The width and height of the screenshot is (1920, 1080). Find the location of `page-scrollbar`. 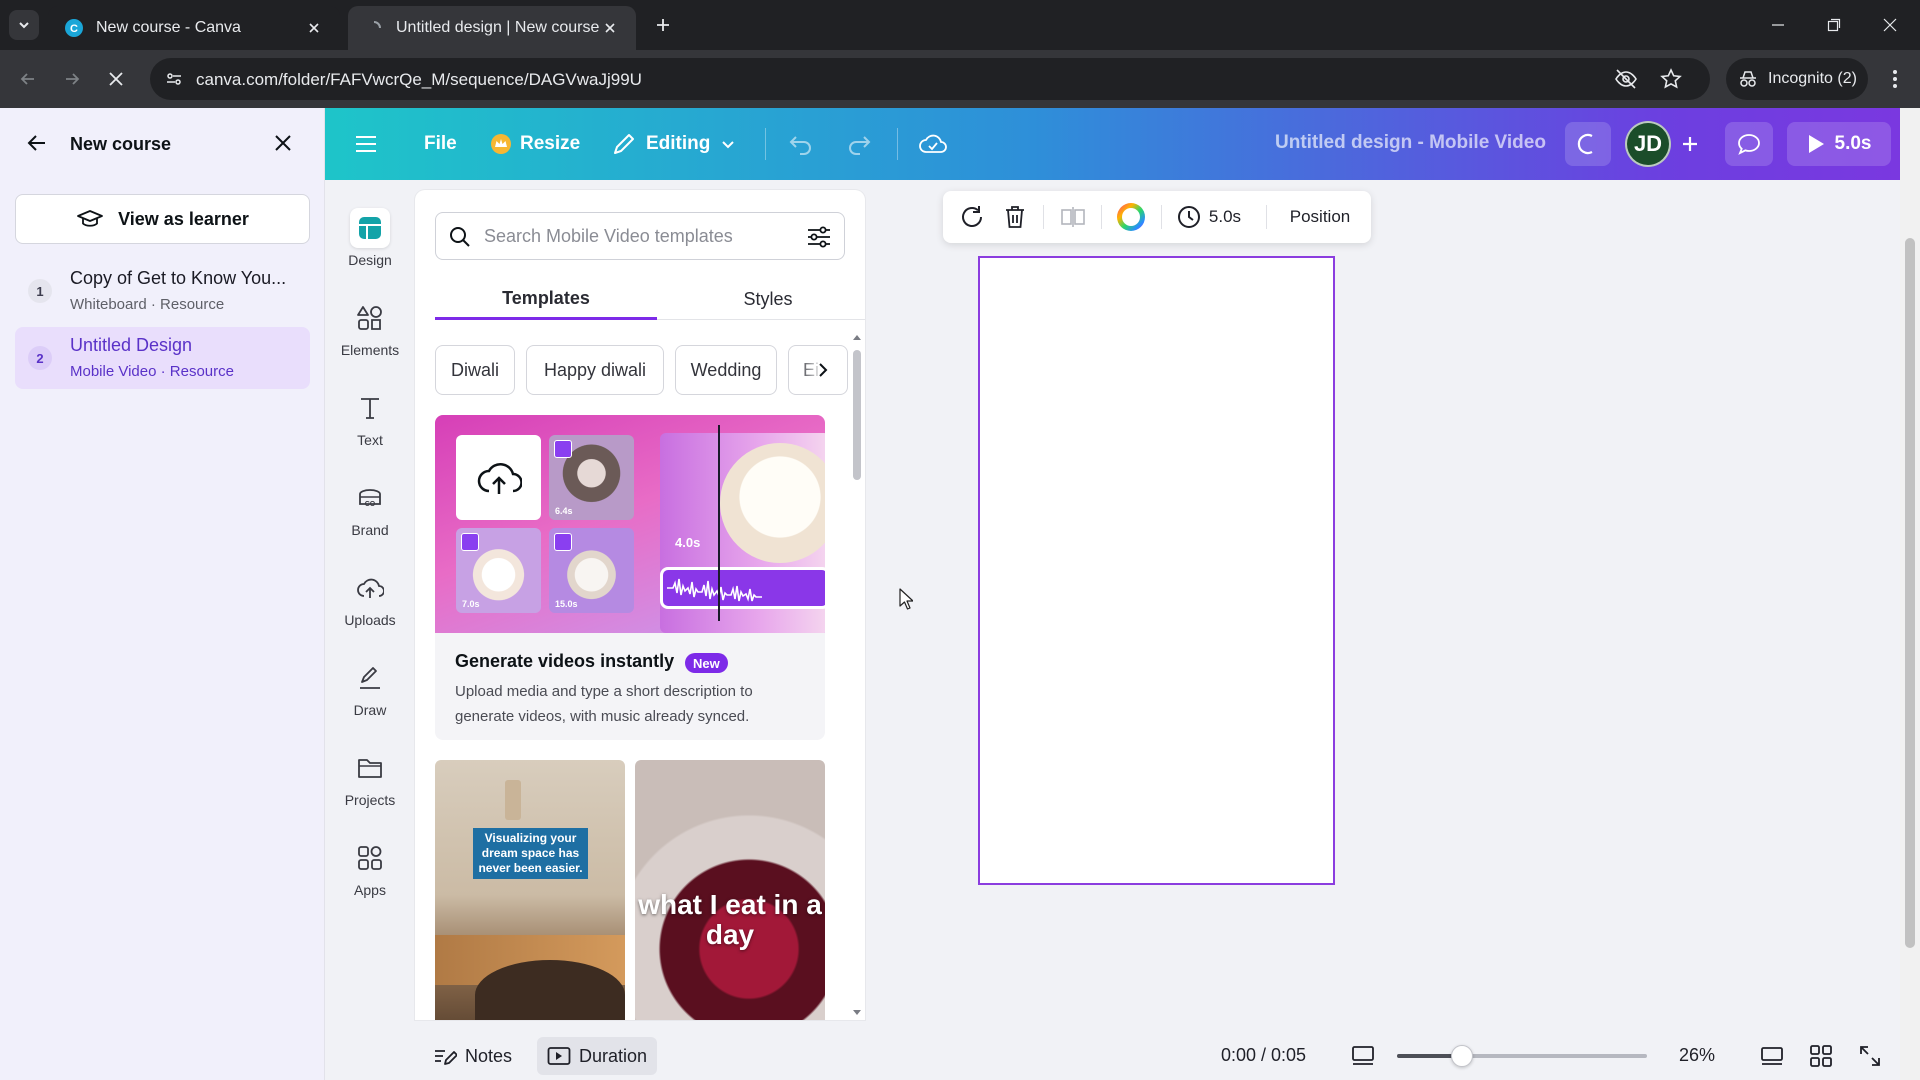

page-scrollbar is located at coordinates (1910, 594).